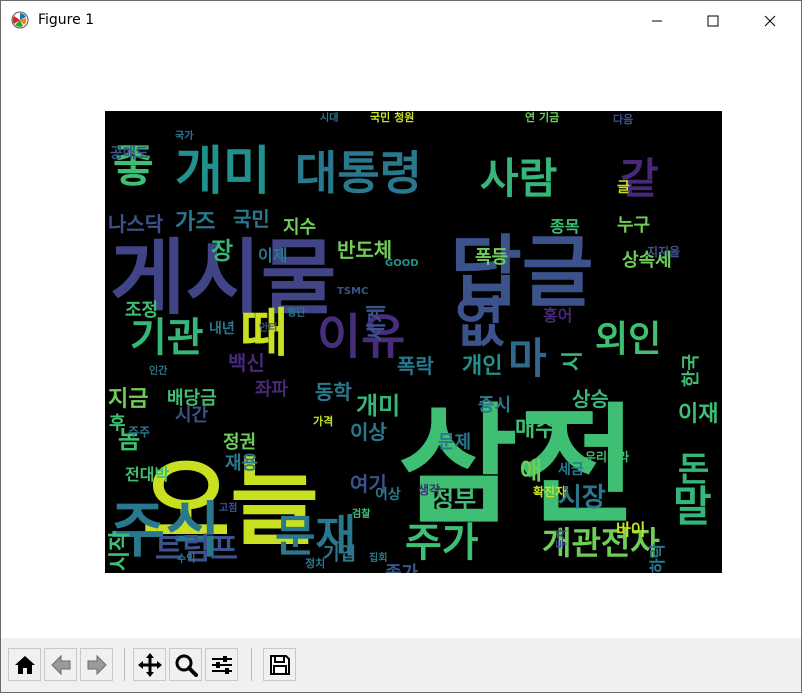  Describe the element at coordinates (429, 489) in the screenshot. I see `wordcloud-word: 생각` at that location.